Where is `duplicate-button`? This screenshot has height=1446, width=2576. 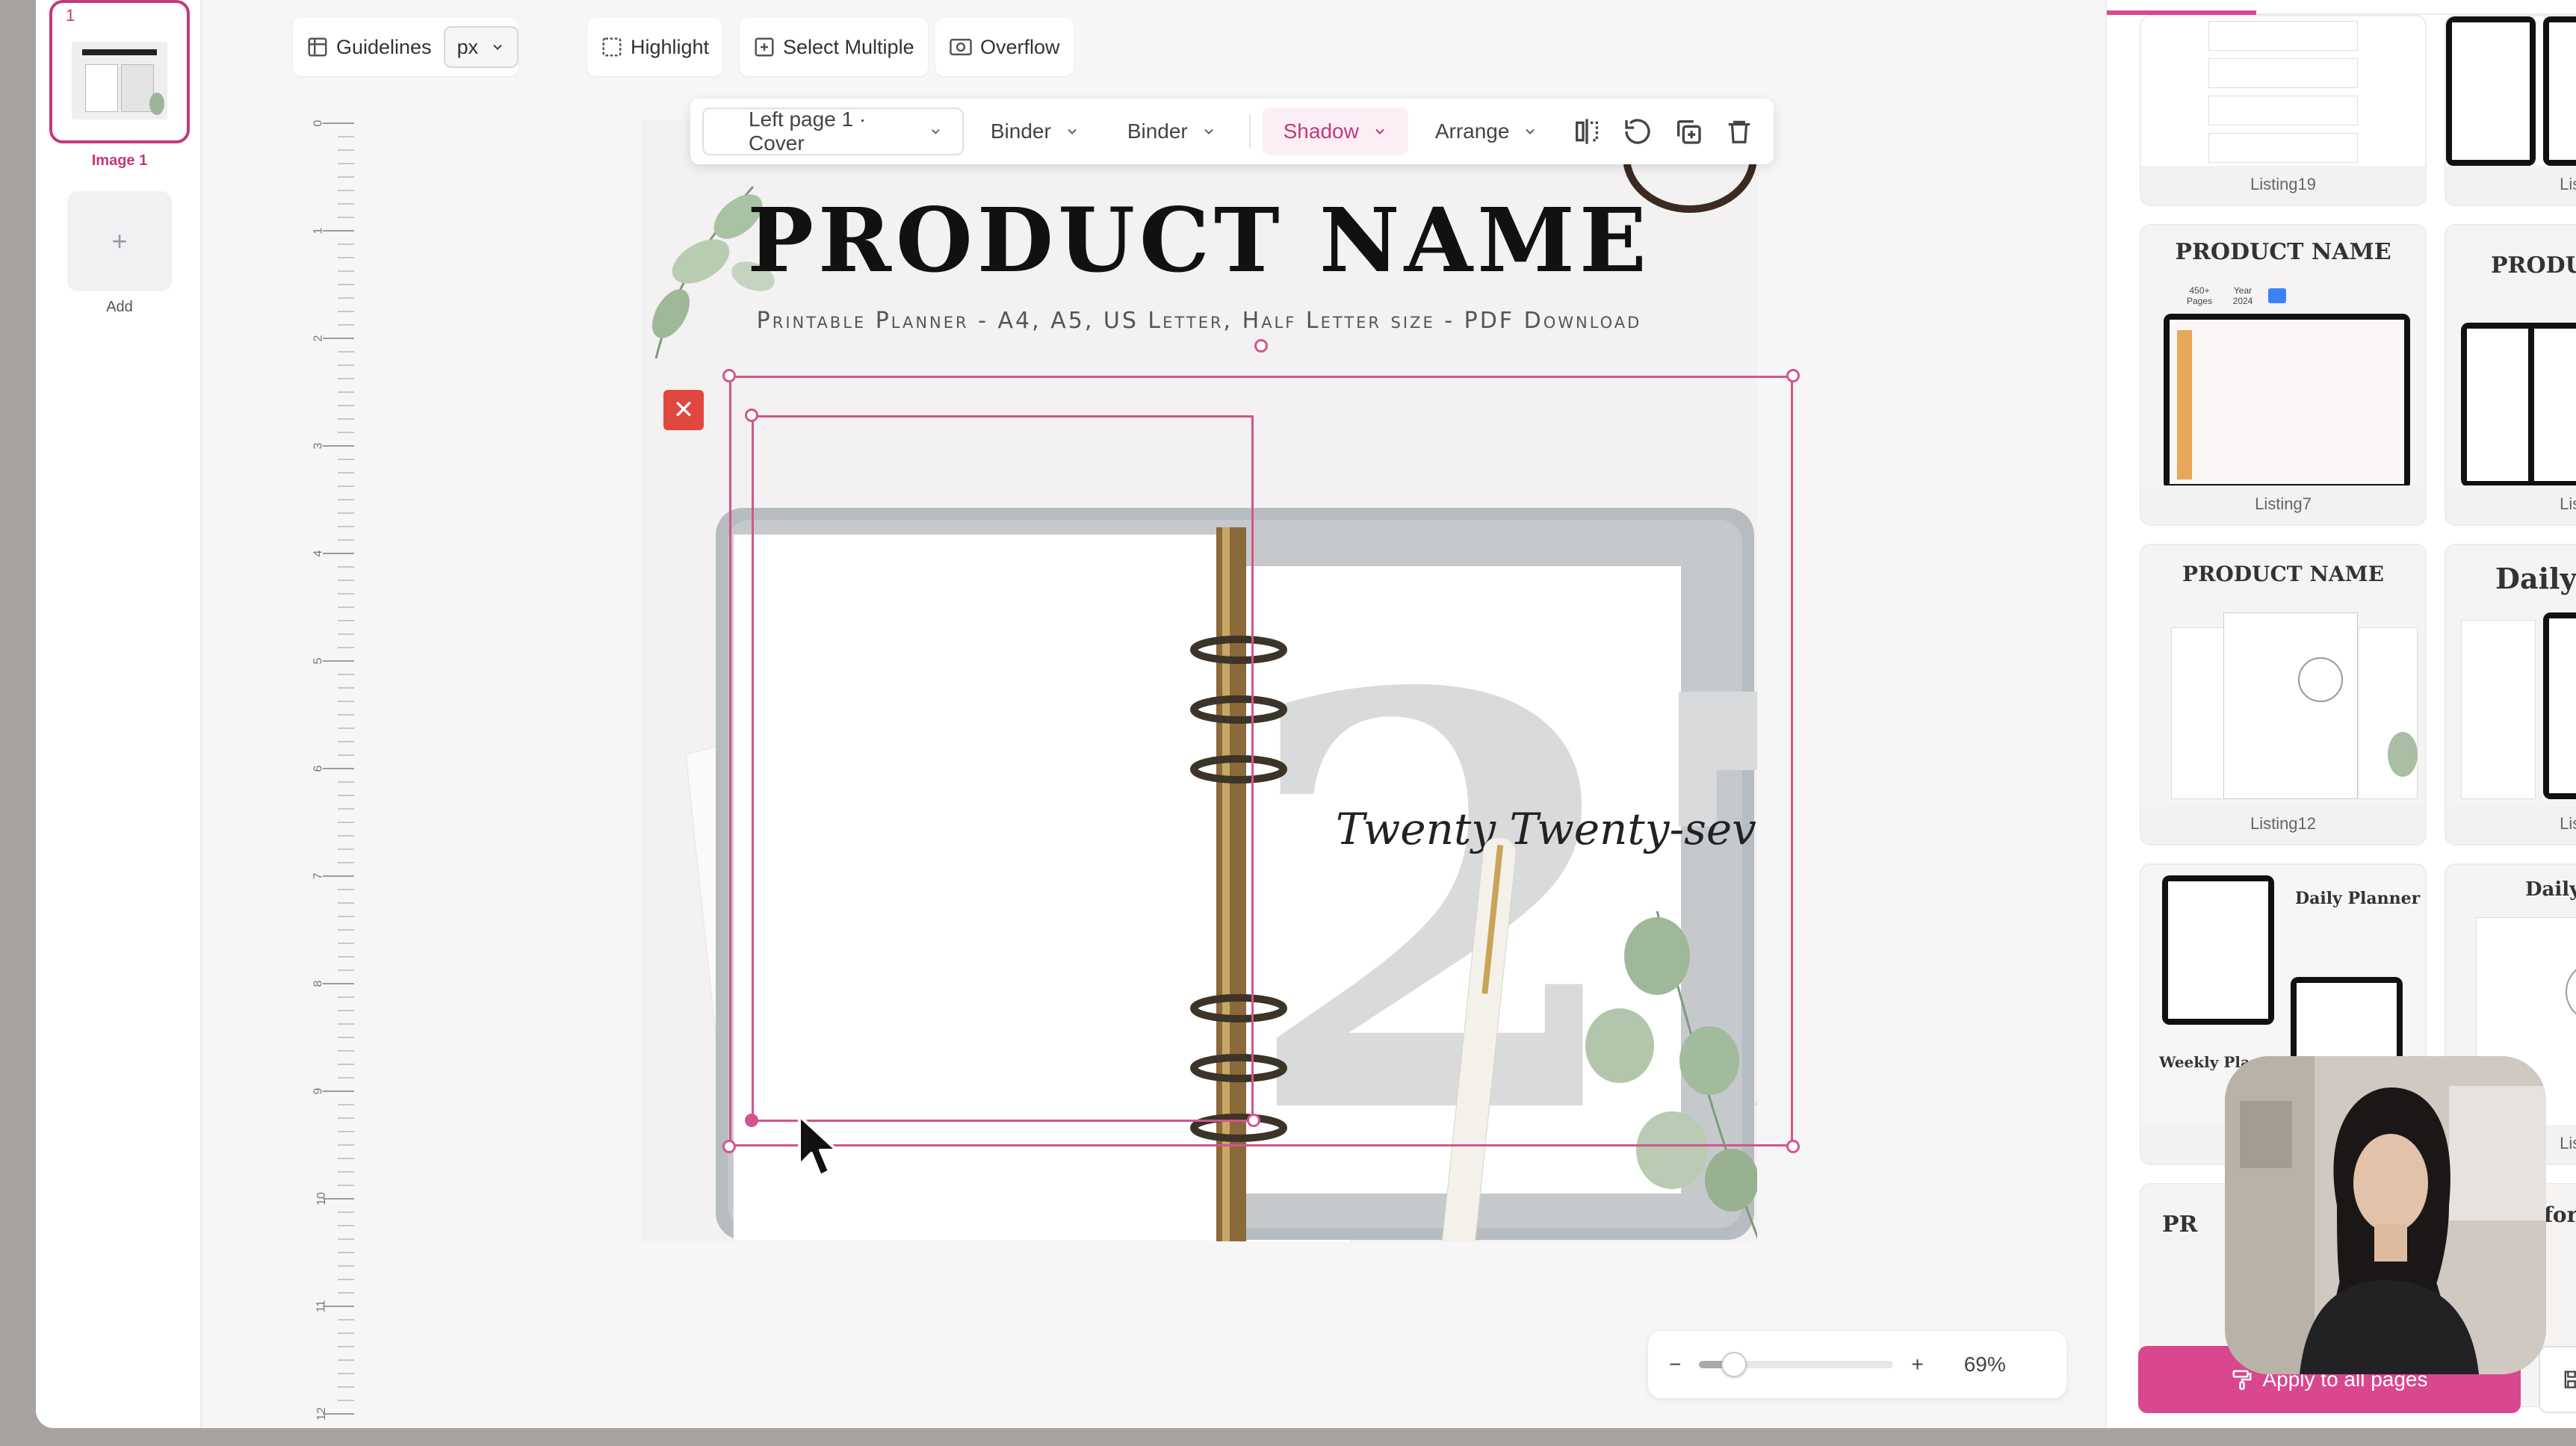 duplicate-button is located at coordinates (1688, 131).